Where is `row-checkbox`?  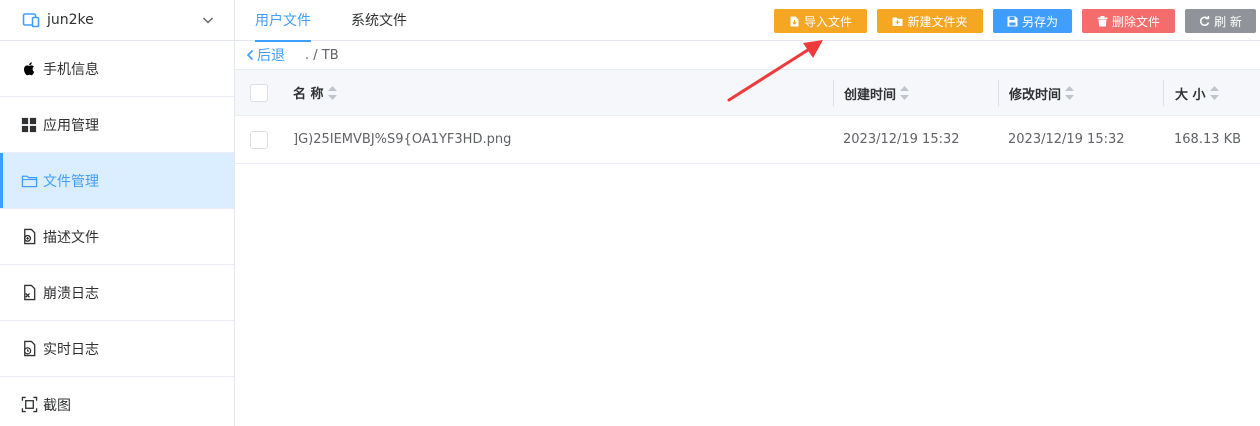
row-checkbox is located at coordinates (259, 139).